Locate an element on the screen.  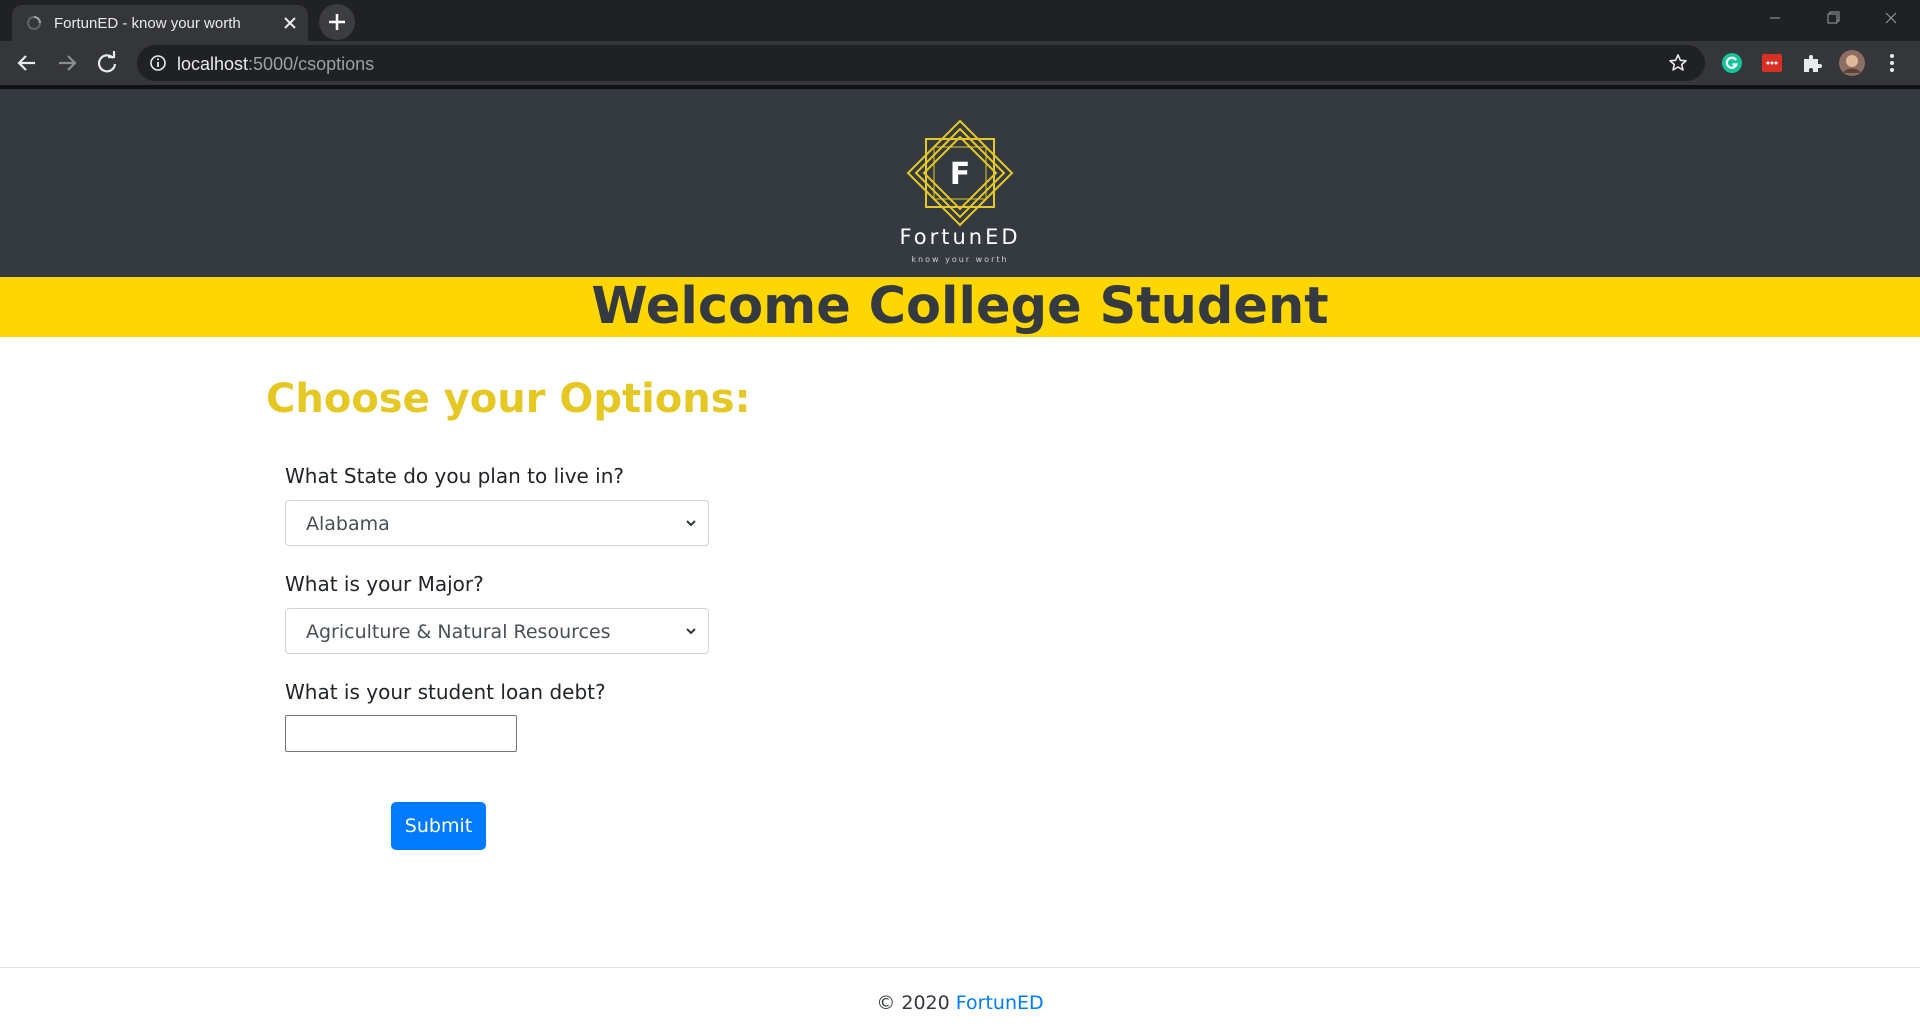
url-text: localhost:5000/csoptions is located at coordinates (275, 64).